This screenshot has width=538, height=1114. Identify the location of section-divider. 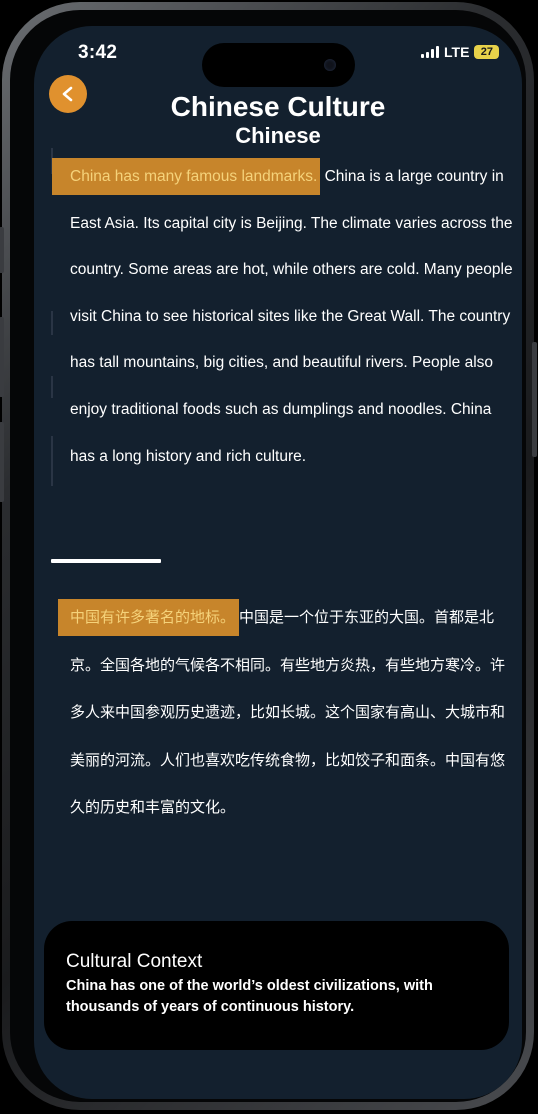
(106, 561).